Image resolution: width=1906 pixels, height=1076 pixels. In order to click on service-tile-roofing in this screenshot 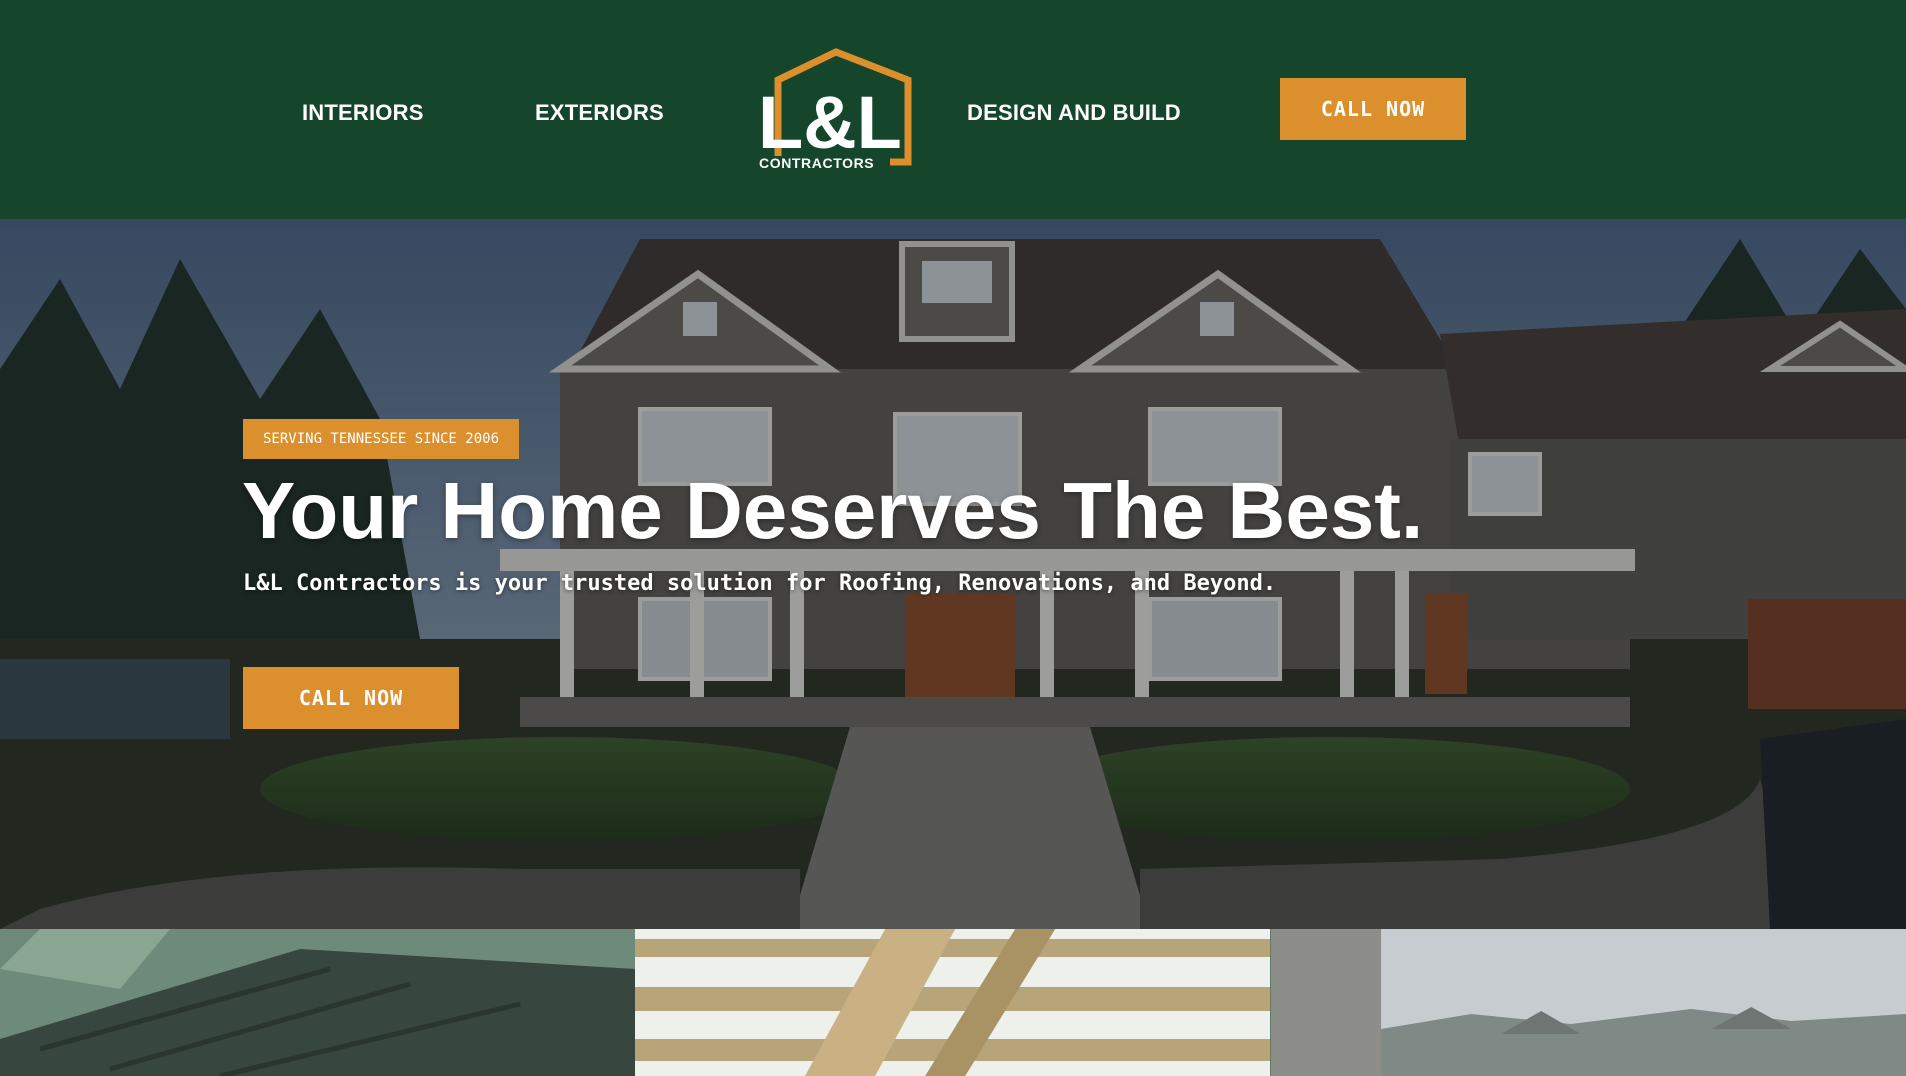, I will do `click(318, 1002)`.